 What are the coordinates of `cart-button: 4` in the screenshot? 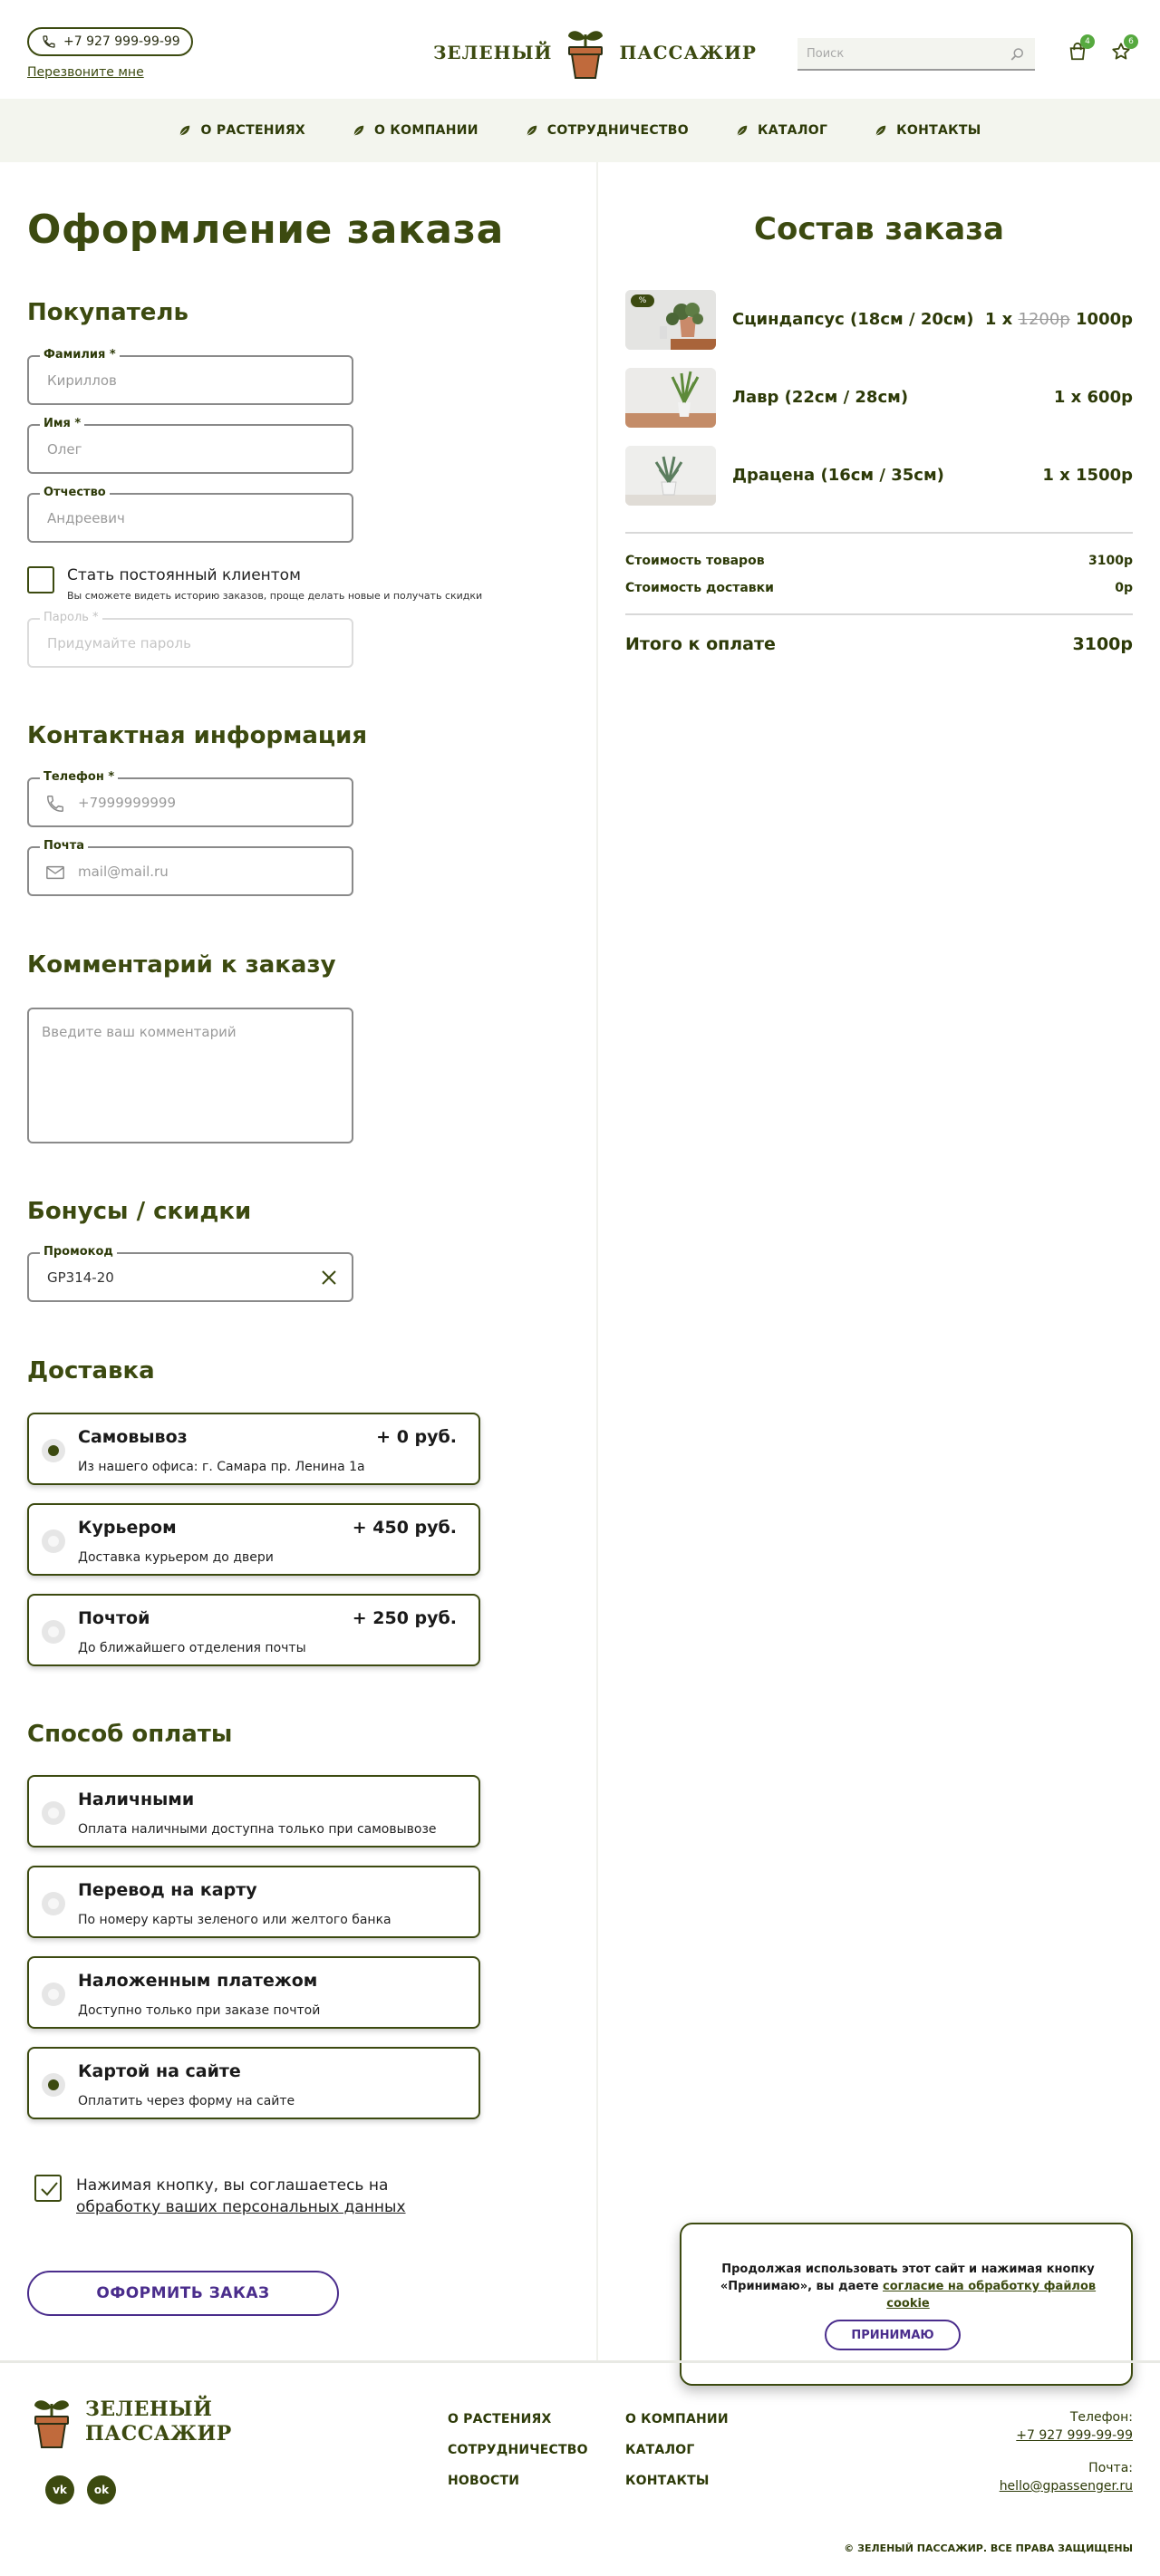 It's located at (1081, 48).